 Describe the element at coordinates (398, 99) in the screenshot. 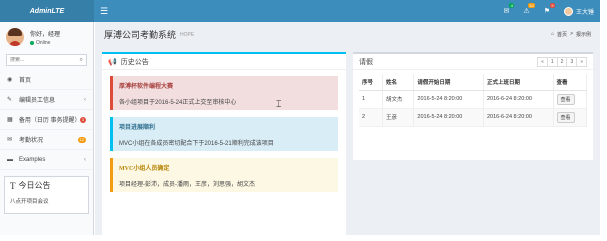

I see `cell-name: 胡文杰` at that location.